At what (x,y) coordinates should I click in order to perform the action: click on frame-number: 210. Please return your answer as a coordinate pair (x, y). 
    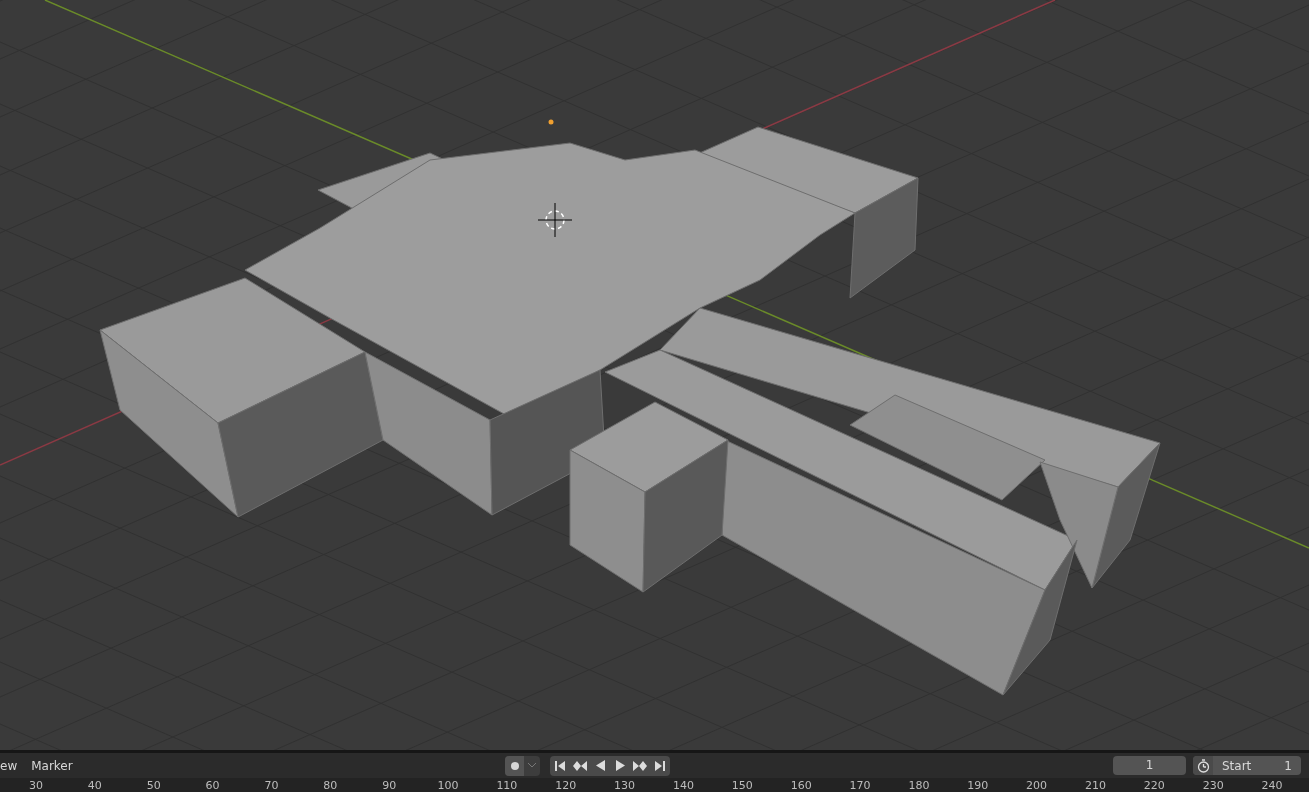
    Looking at the image, I should click on (1095, 786).